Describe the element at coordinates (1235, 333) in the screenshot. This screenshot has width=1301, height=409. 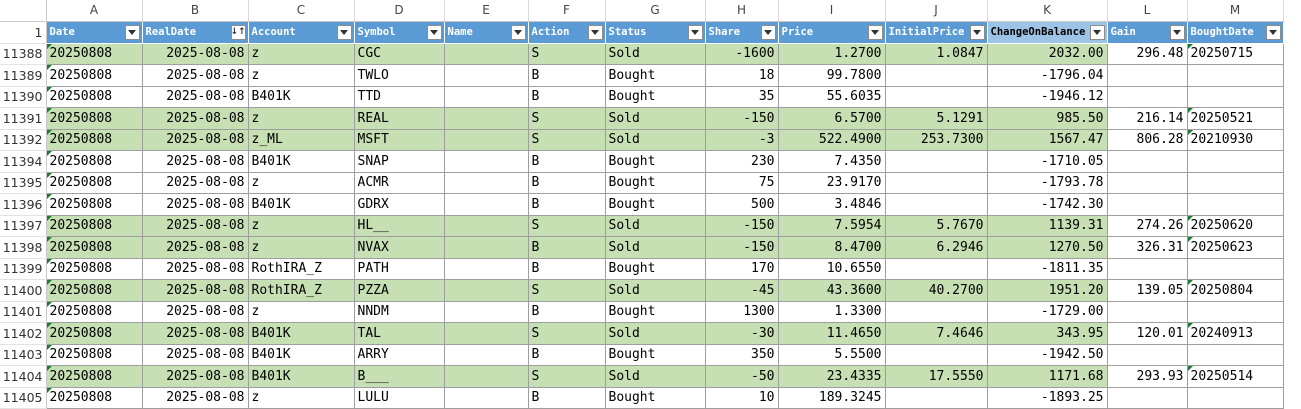
I see `cell-boughtdate: 20240913` at that location.